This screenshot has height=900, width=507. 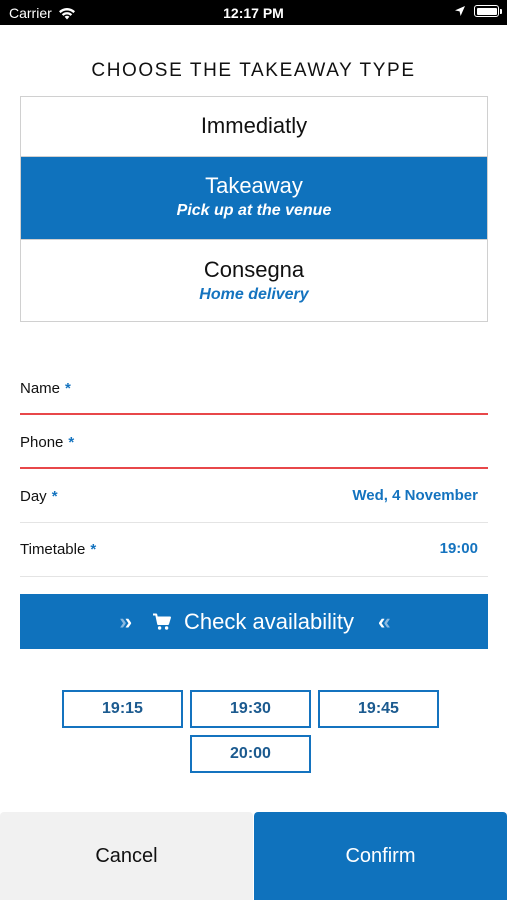 What do you see at coordinates (42, 442) in the screenshot?
I see `phone-label-text: Phone` at bounding box center [42, 442].